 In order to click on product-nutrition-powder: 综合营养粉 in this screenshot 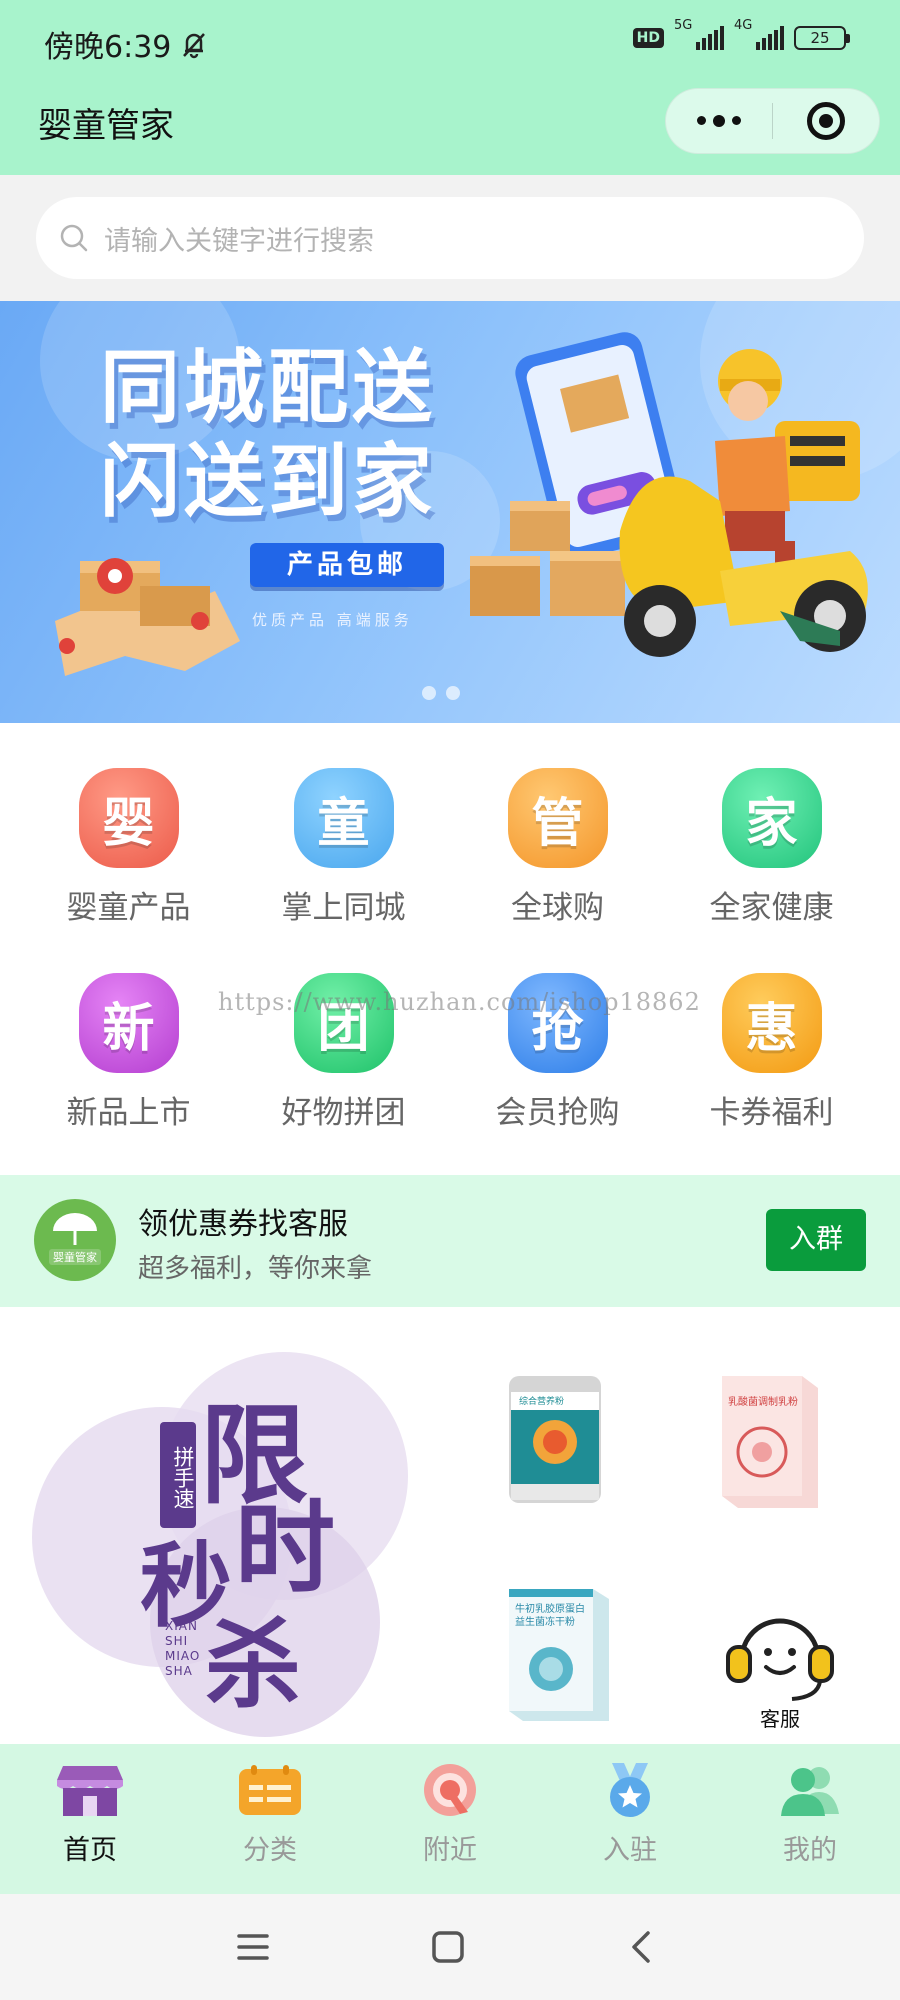, I will do `click(555, 1441)`.